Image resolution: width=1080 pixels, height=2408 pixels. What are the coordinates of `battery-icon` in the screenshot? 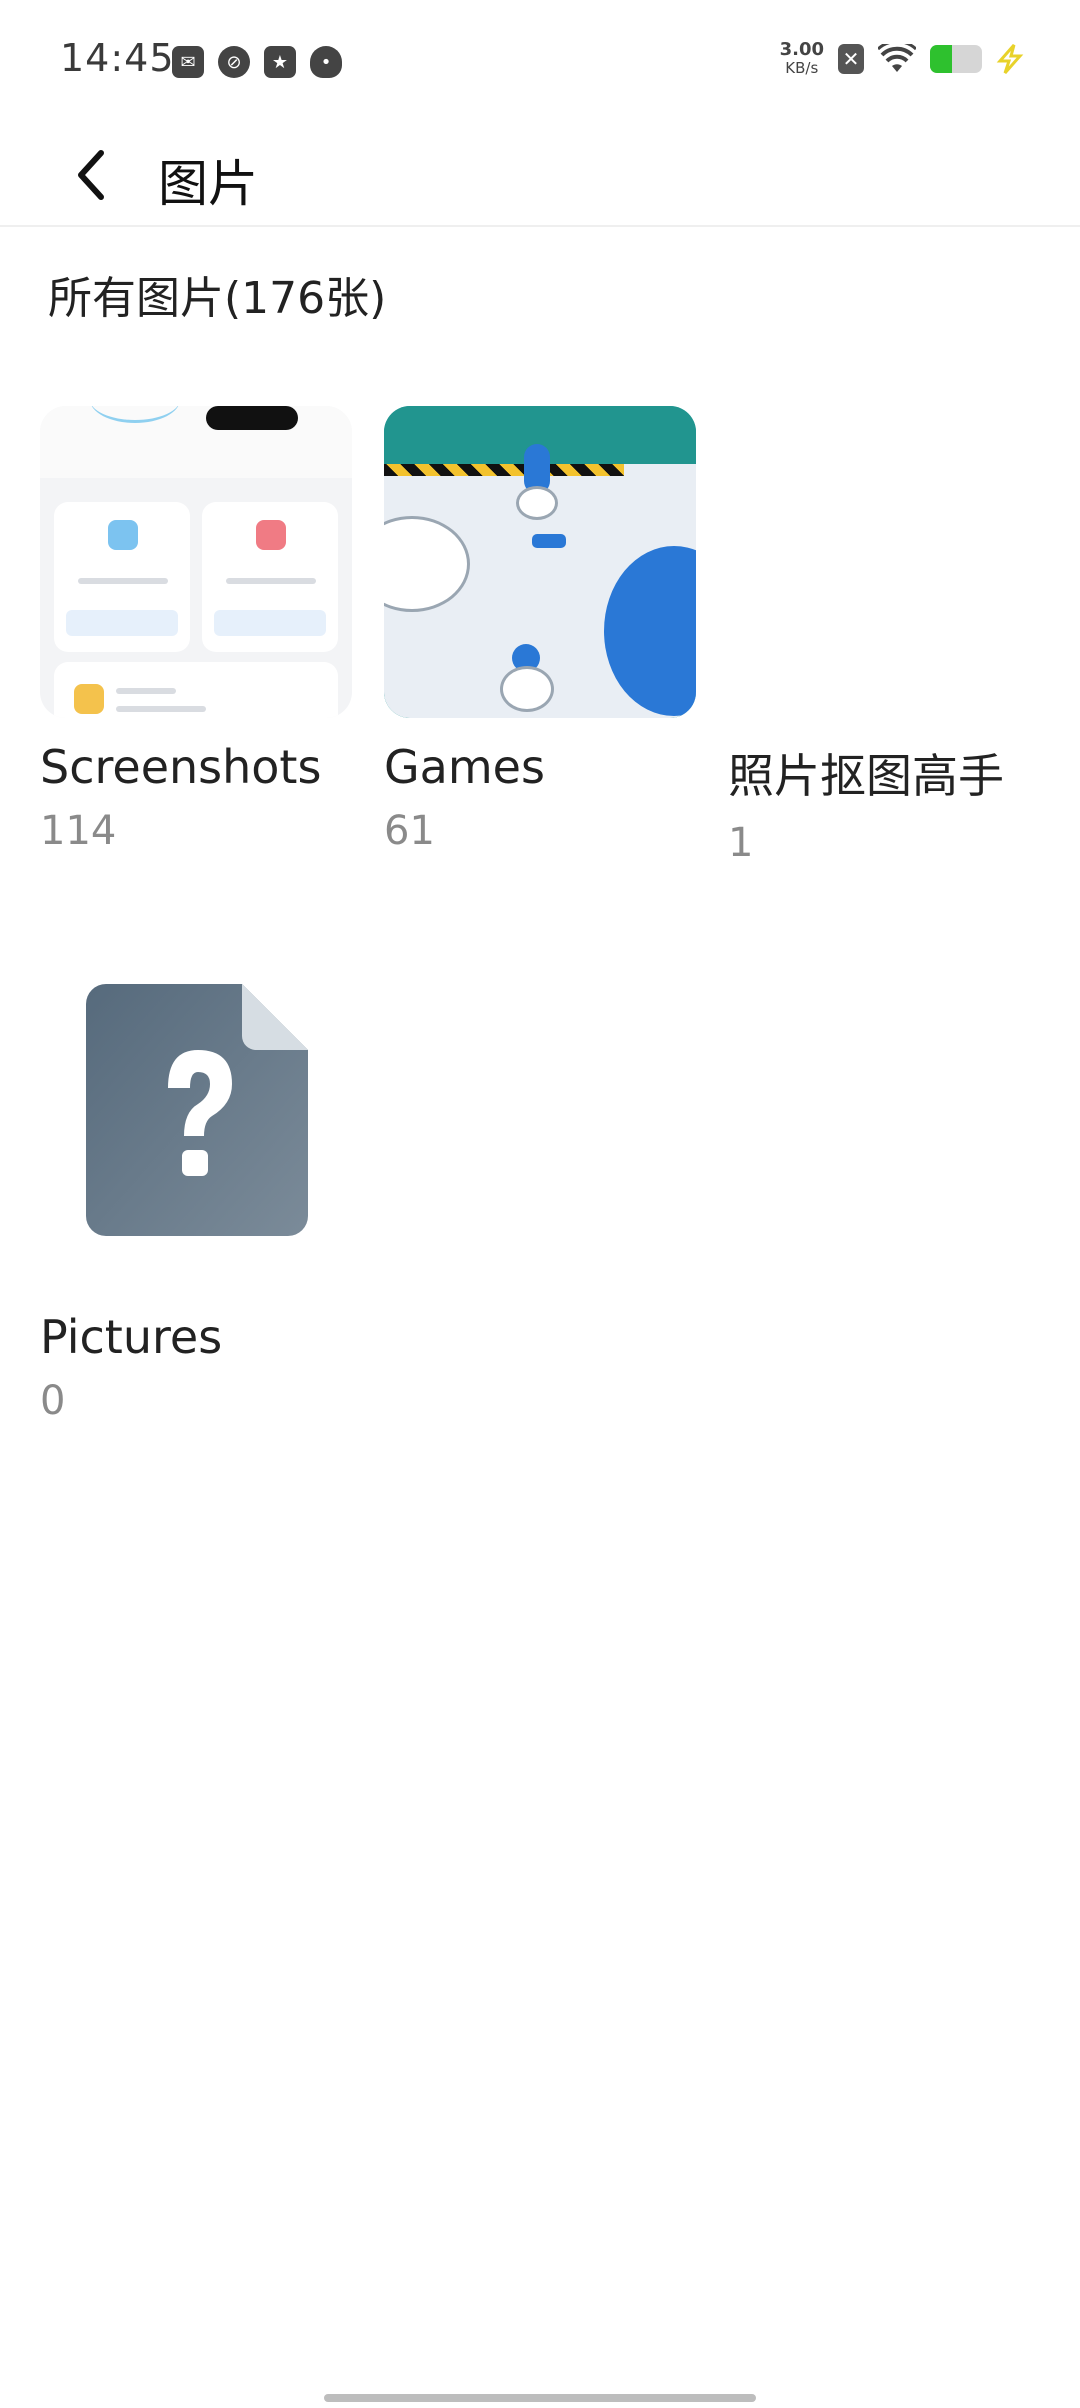 It's located at (956, 59).